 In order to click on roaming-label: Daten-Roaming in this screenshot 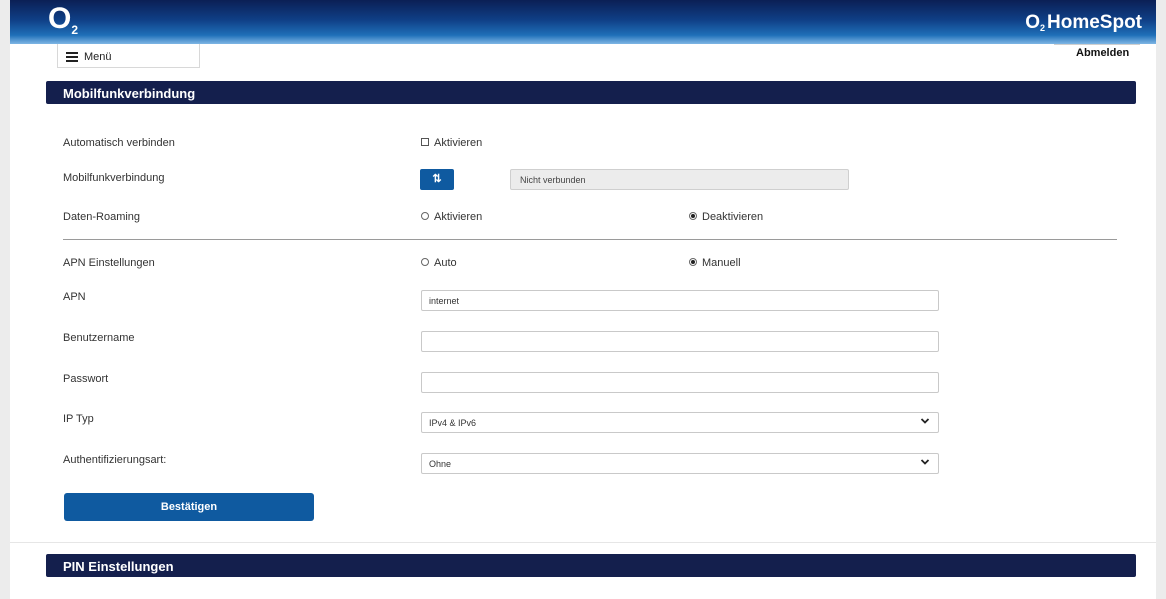, I will do `click(102, 217)`.